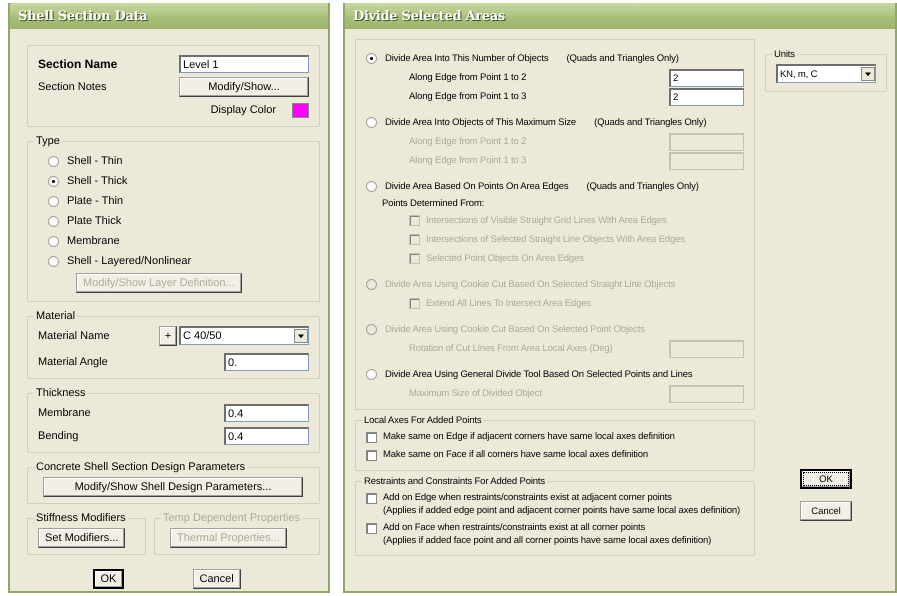  Describe the element at coordinates (81, 518) in the screenshot. I see `group-title: Stiffness Modifiers` at that location.